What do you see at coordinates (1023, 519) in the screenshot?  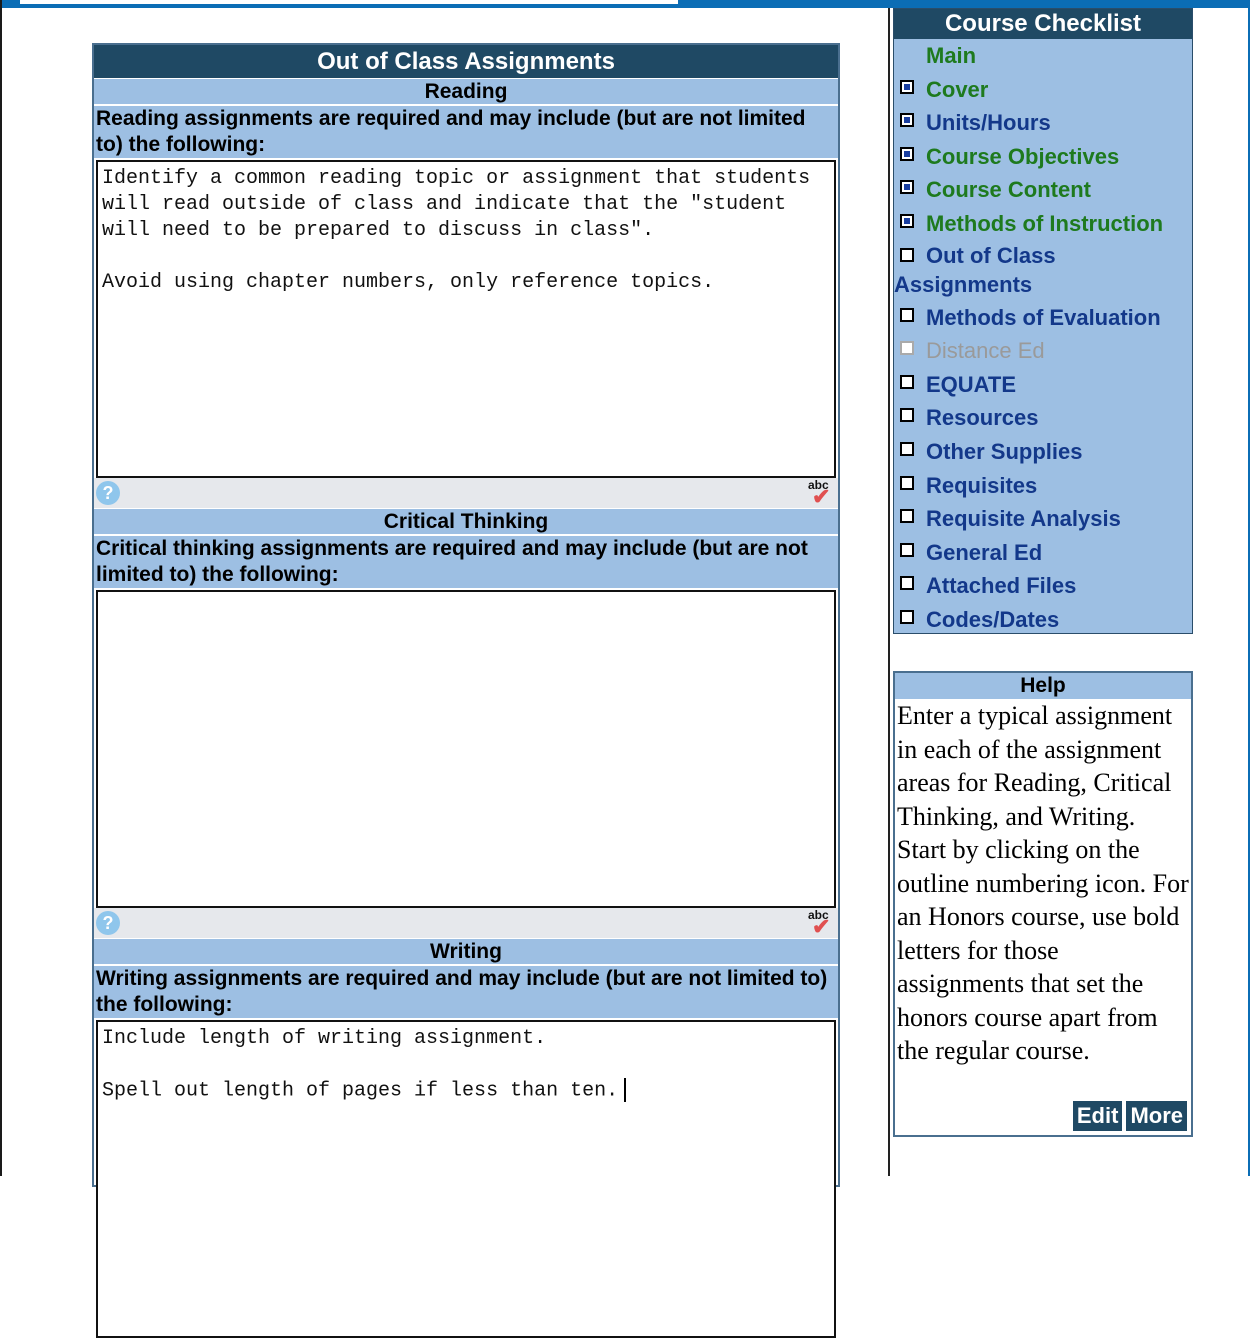 I see `checklist-item-label: Requisite Analysis` at bounding box center [1023, 519].